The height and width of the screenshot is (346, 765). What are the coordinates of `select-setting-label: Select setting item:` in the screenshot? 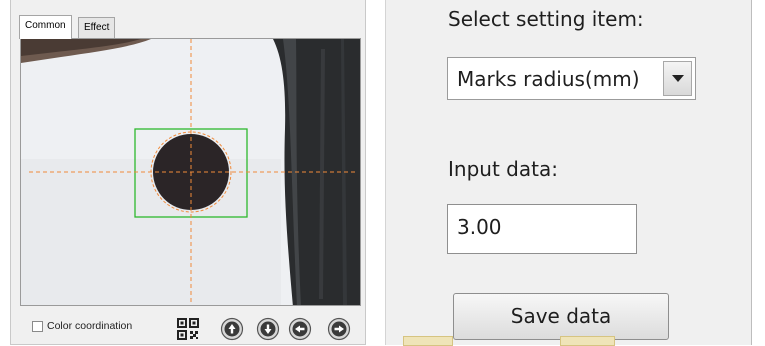 It's located at (546, 19).